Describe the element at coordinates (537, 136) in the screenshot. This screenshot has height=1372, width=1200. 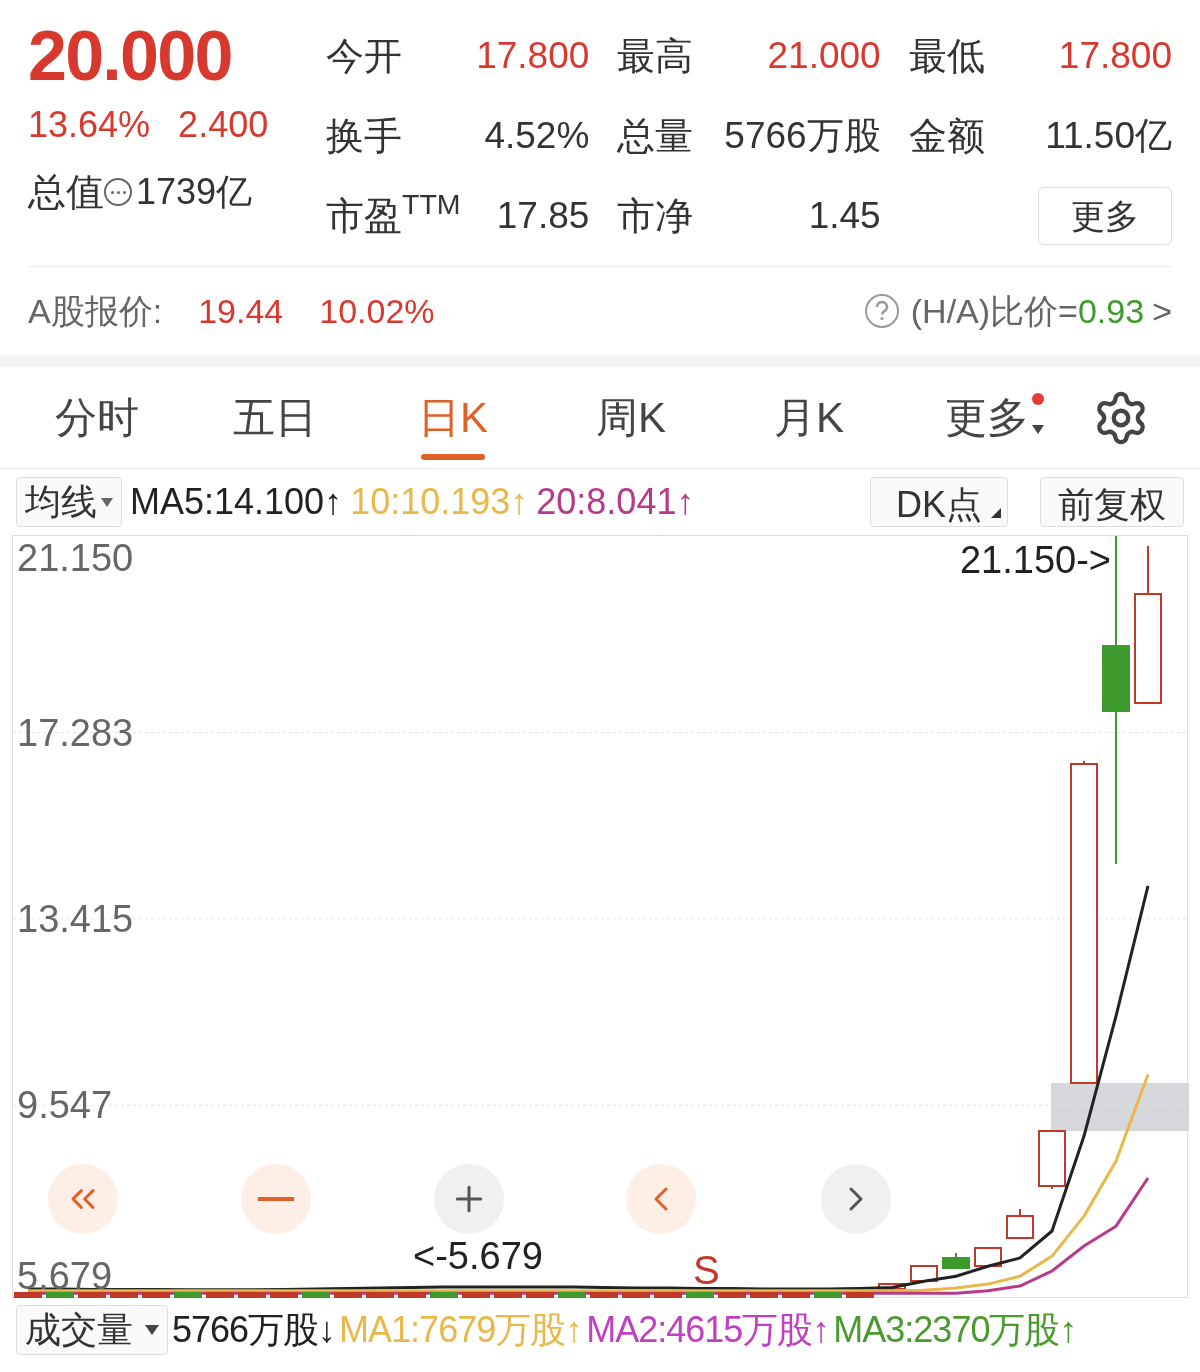
I see `stat-value: 4.52%` at that location.